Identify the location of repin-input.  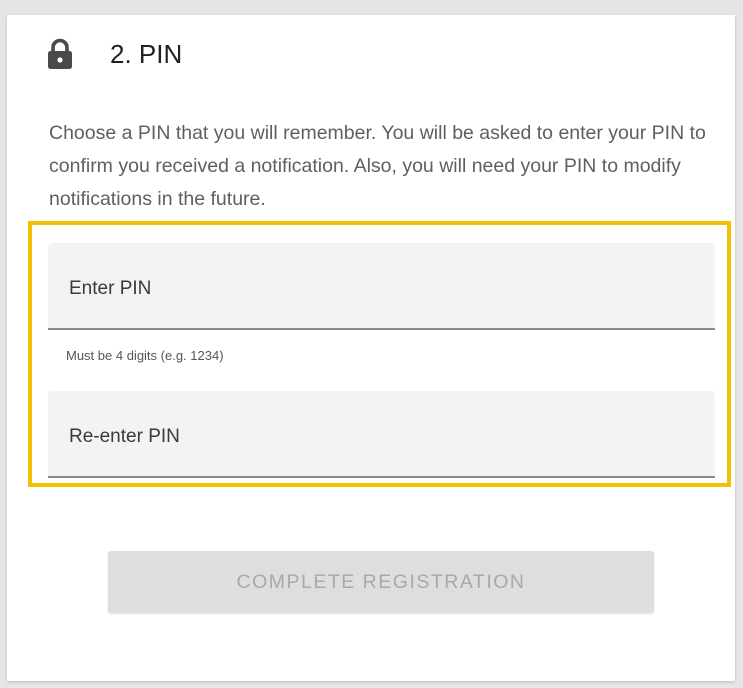
(383, 437).